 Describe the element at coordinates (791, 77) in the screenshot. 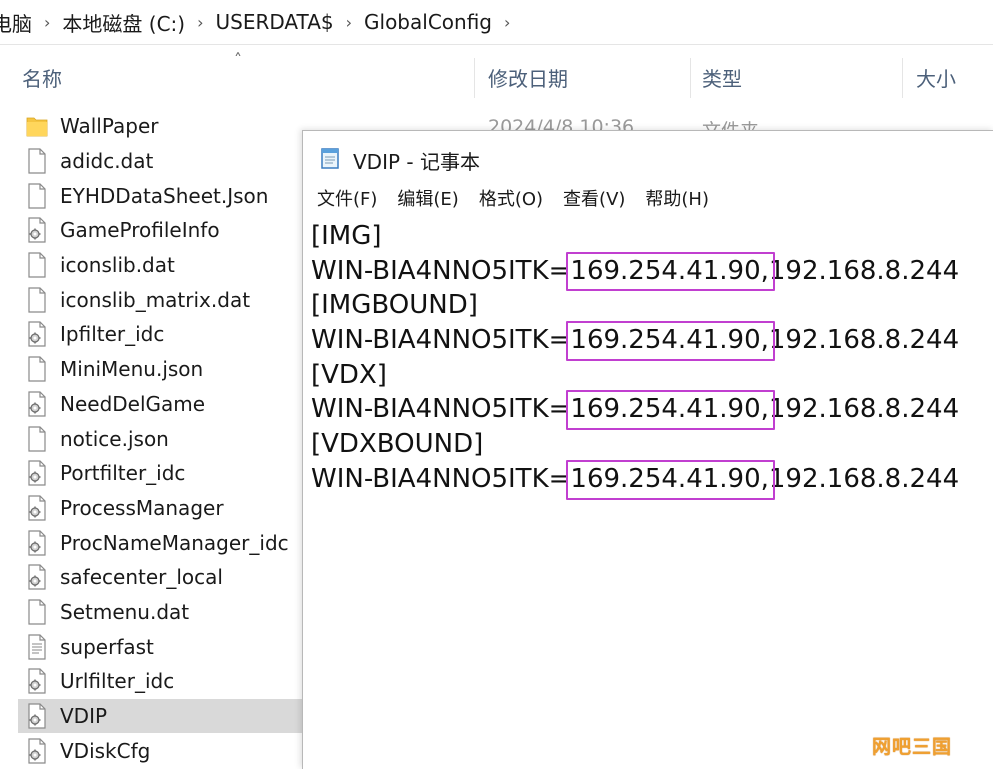

I see `column-header-type: 类型` at that location.